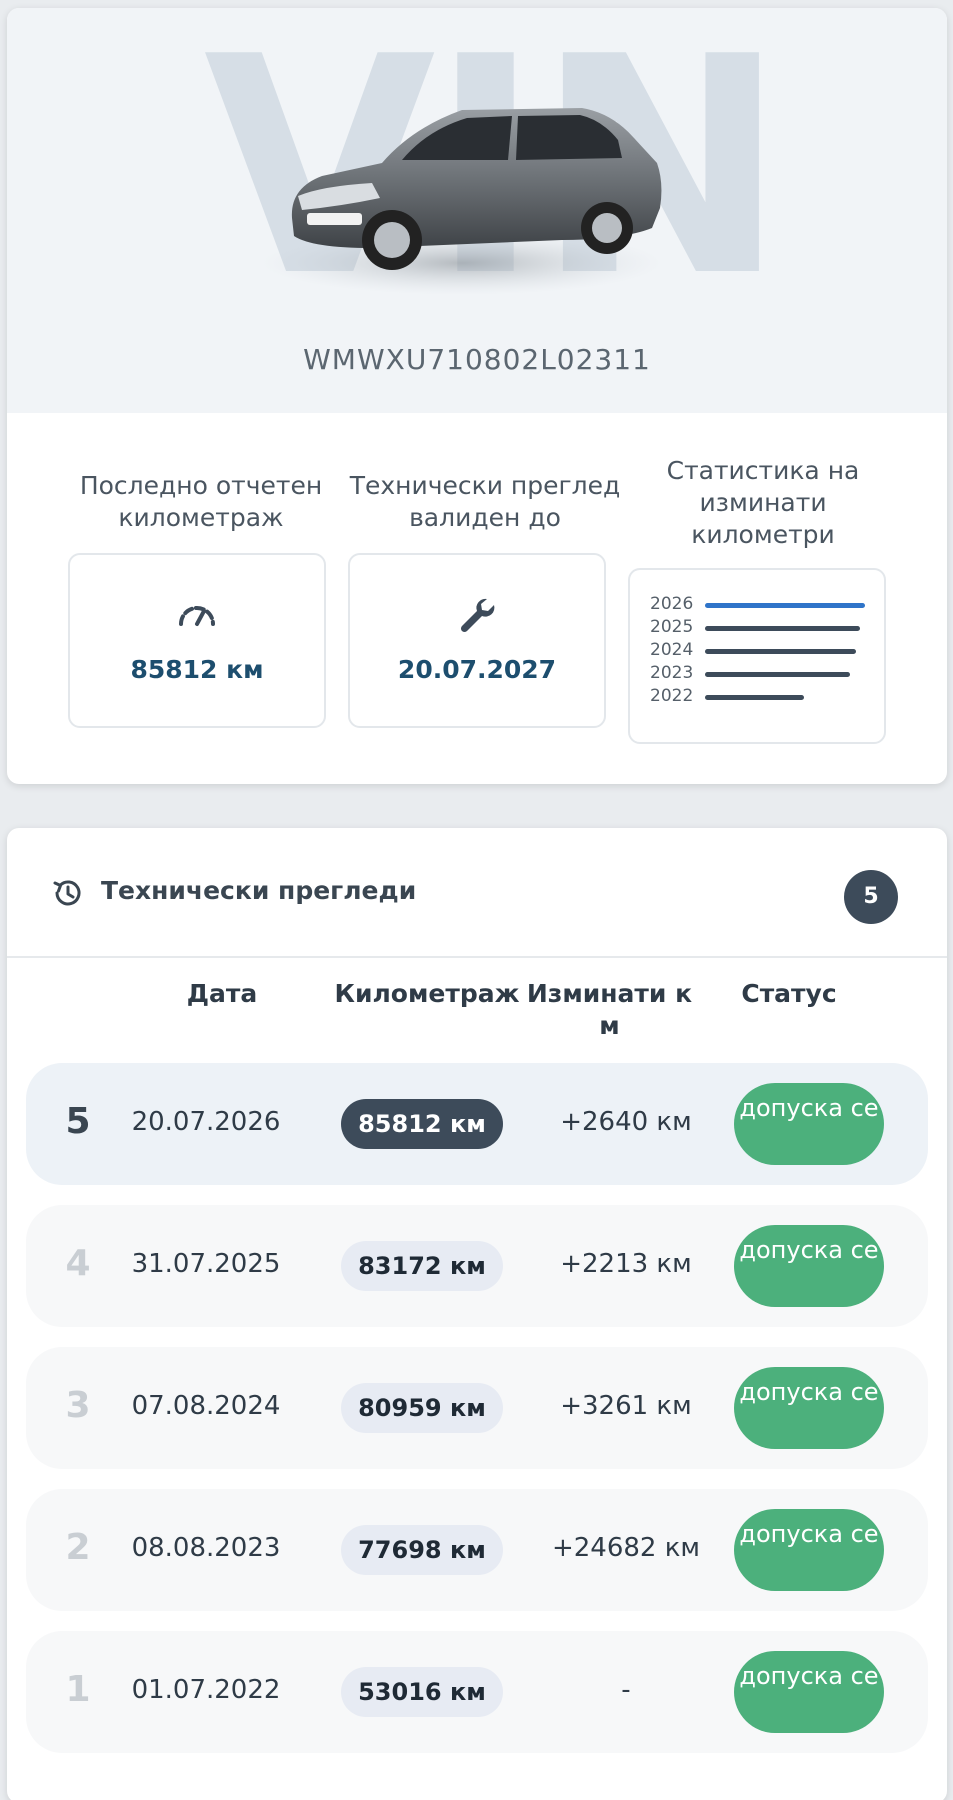 This screenshot has height=1800, width=953. I want to click on column-header-date: Дата, so click(222, 993).